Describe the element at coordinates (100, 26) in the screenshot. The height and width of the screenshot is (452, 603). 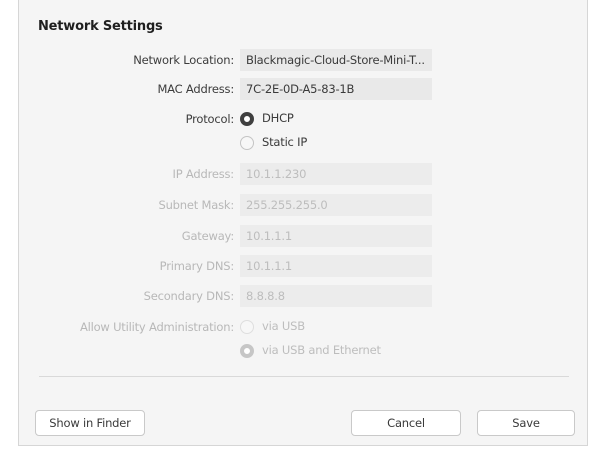
I see `dialog-title: Network Settings` at that location.